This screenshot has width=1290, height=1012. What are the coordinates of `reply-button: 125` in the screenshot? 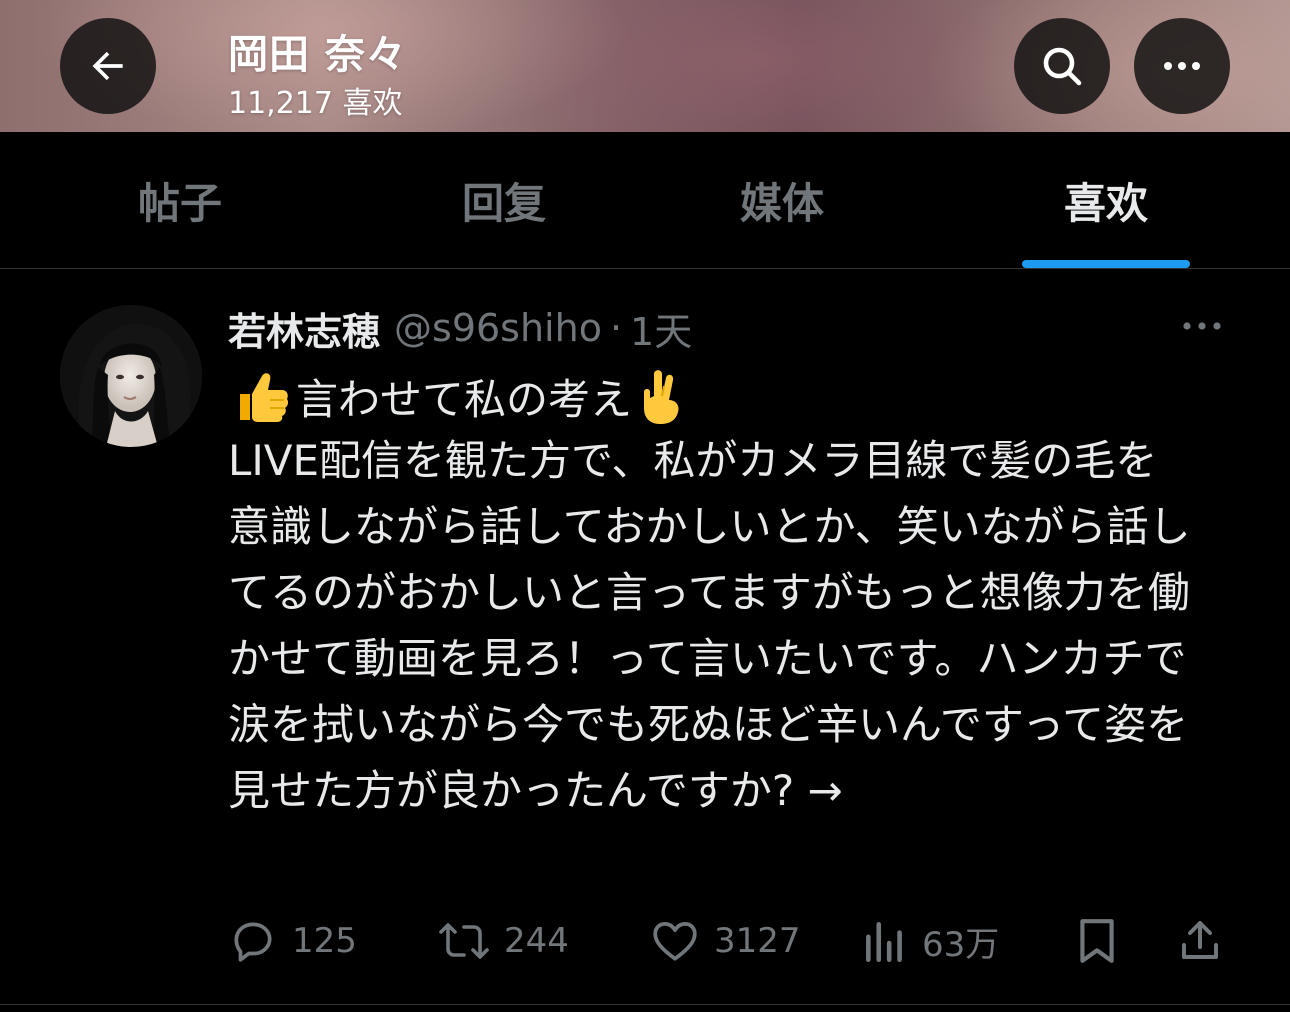 It's located at (292, 941).